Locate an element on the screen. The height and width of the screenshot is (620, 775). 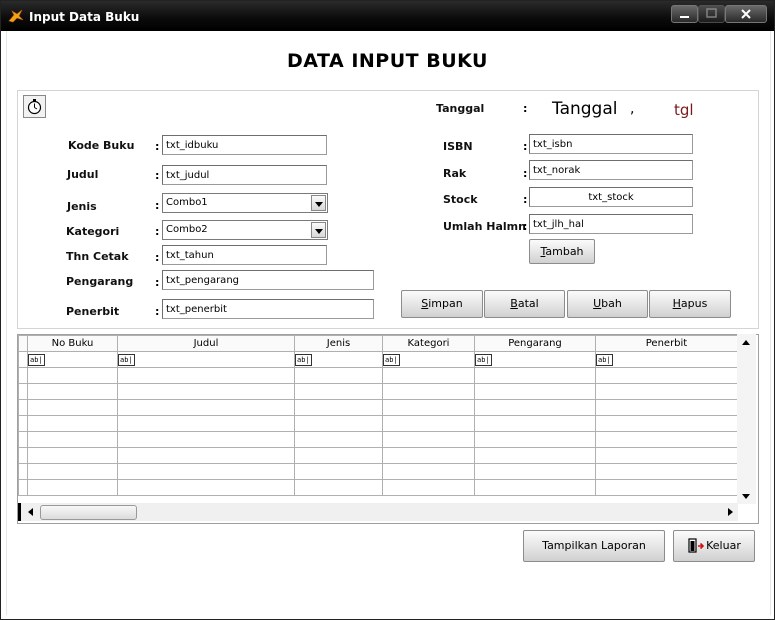
maximize-icon is located at coordinates (711, 13).